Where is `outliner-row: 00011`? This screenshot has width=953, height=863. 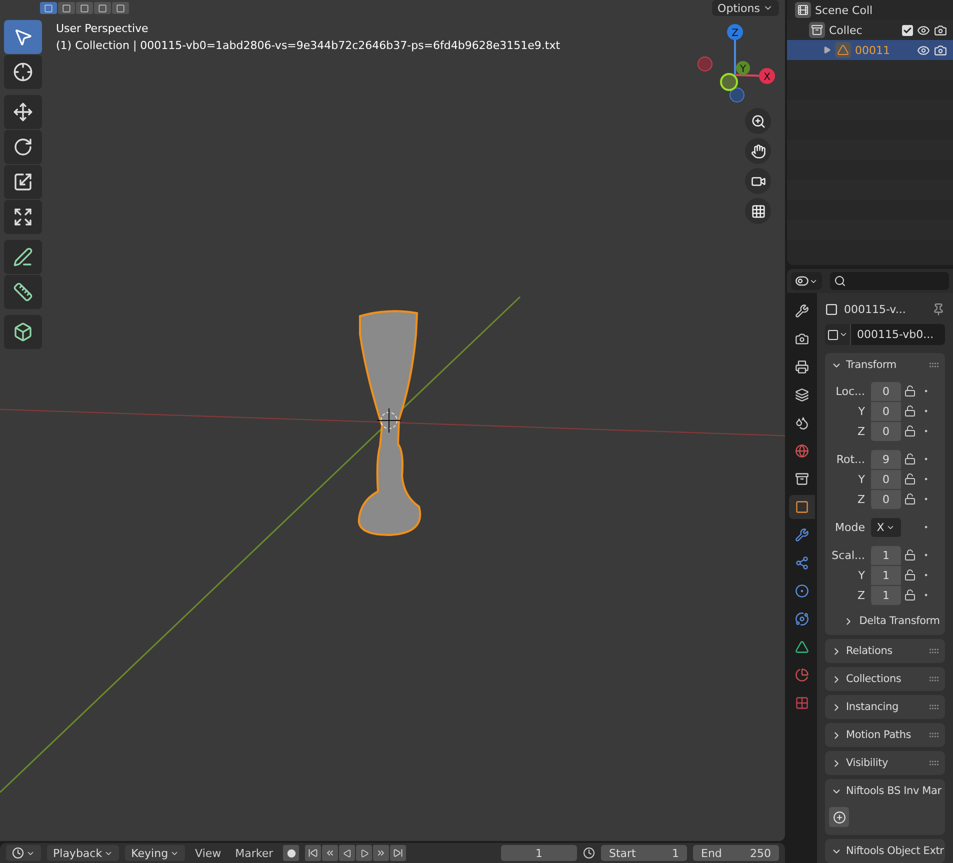 outliner-row: 00011 is located at coordinates (870, 50).